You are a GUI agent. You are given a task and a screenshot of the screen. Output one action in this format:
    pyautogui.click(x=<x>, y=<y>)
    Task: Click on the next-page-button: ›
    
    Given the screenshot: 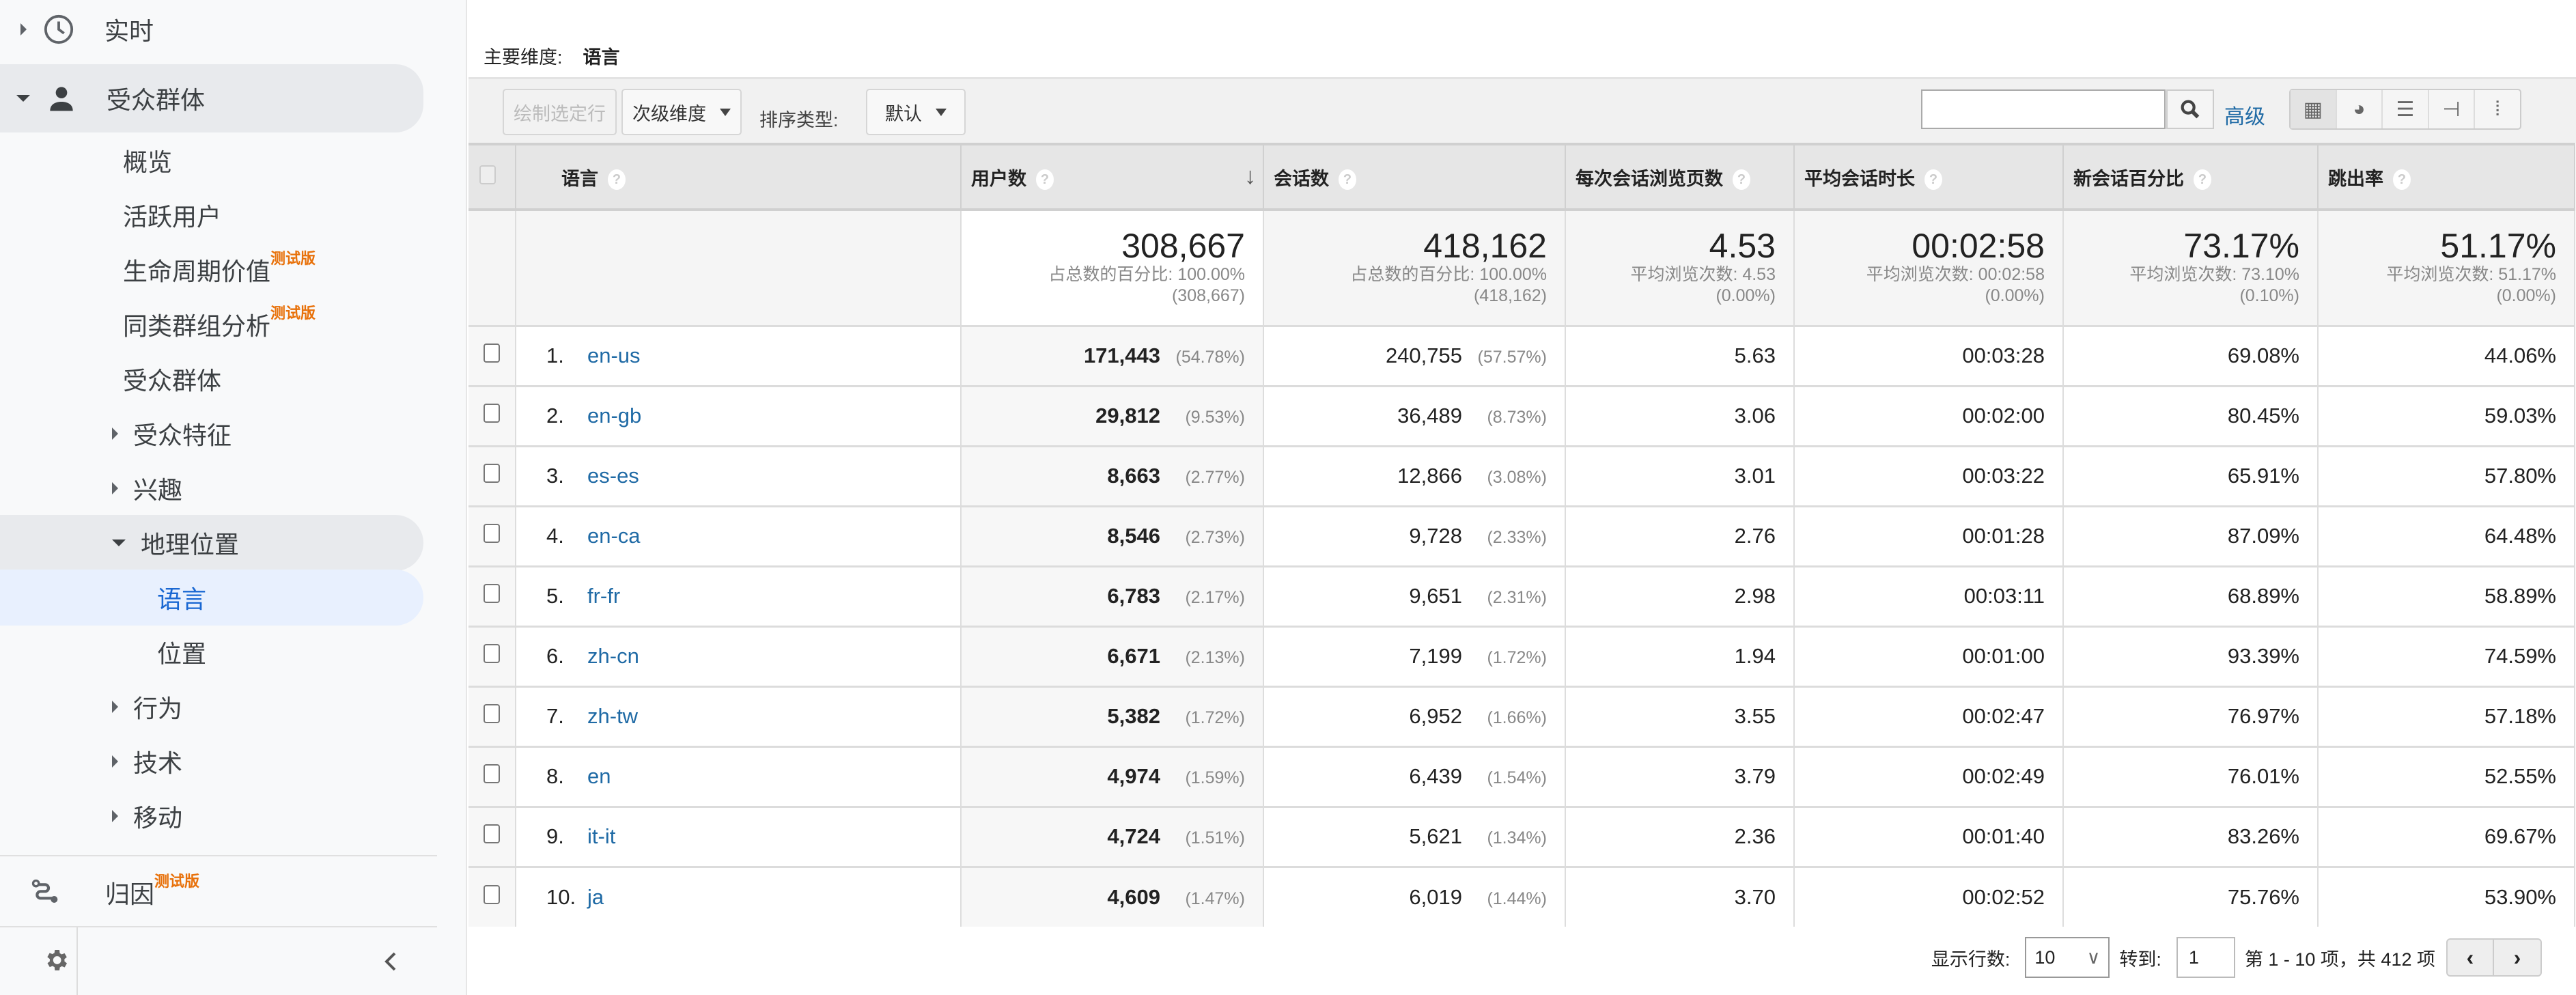 What is the action you would take?
    pyautogui.click(x=2517, y=958)
    